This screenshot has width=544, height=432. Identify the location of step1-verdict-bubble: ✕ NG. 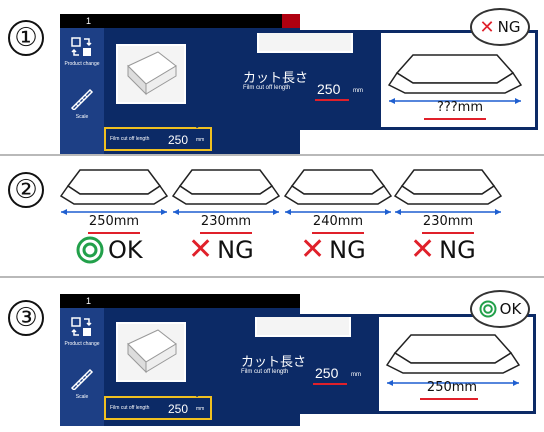
(500, 27).